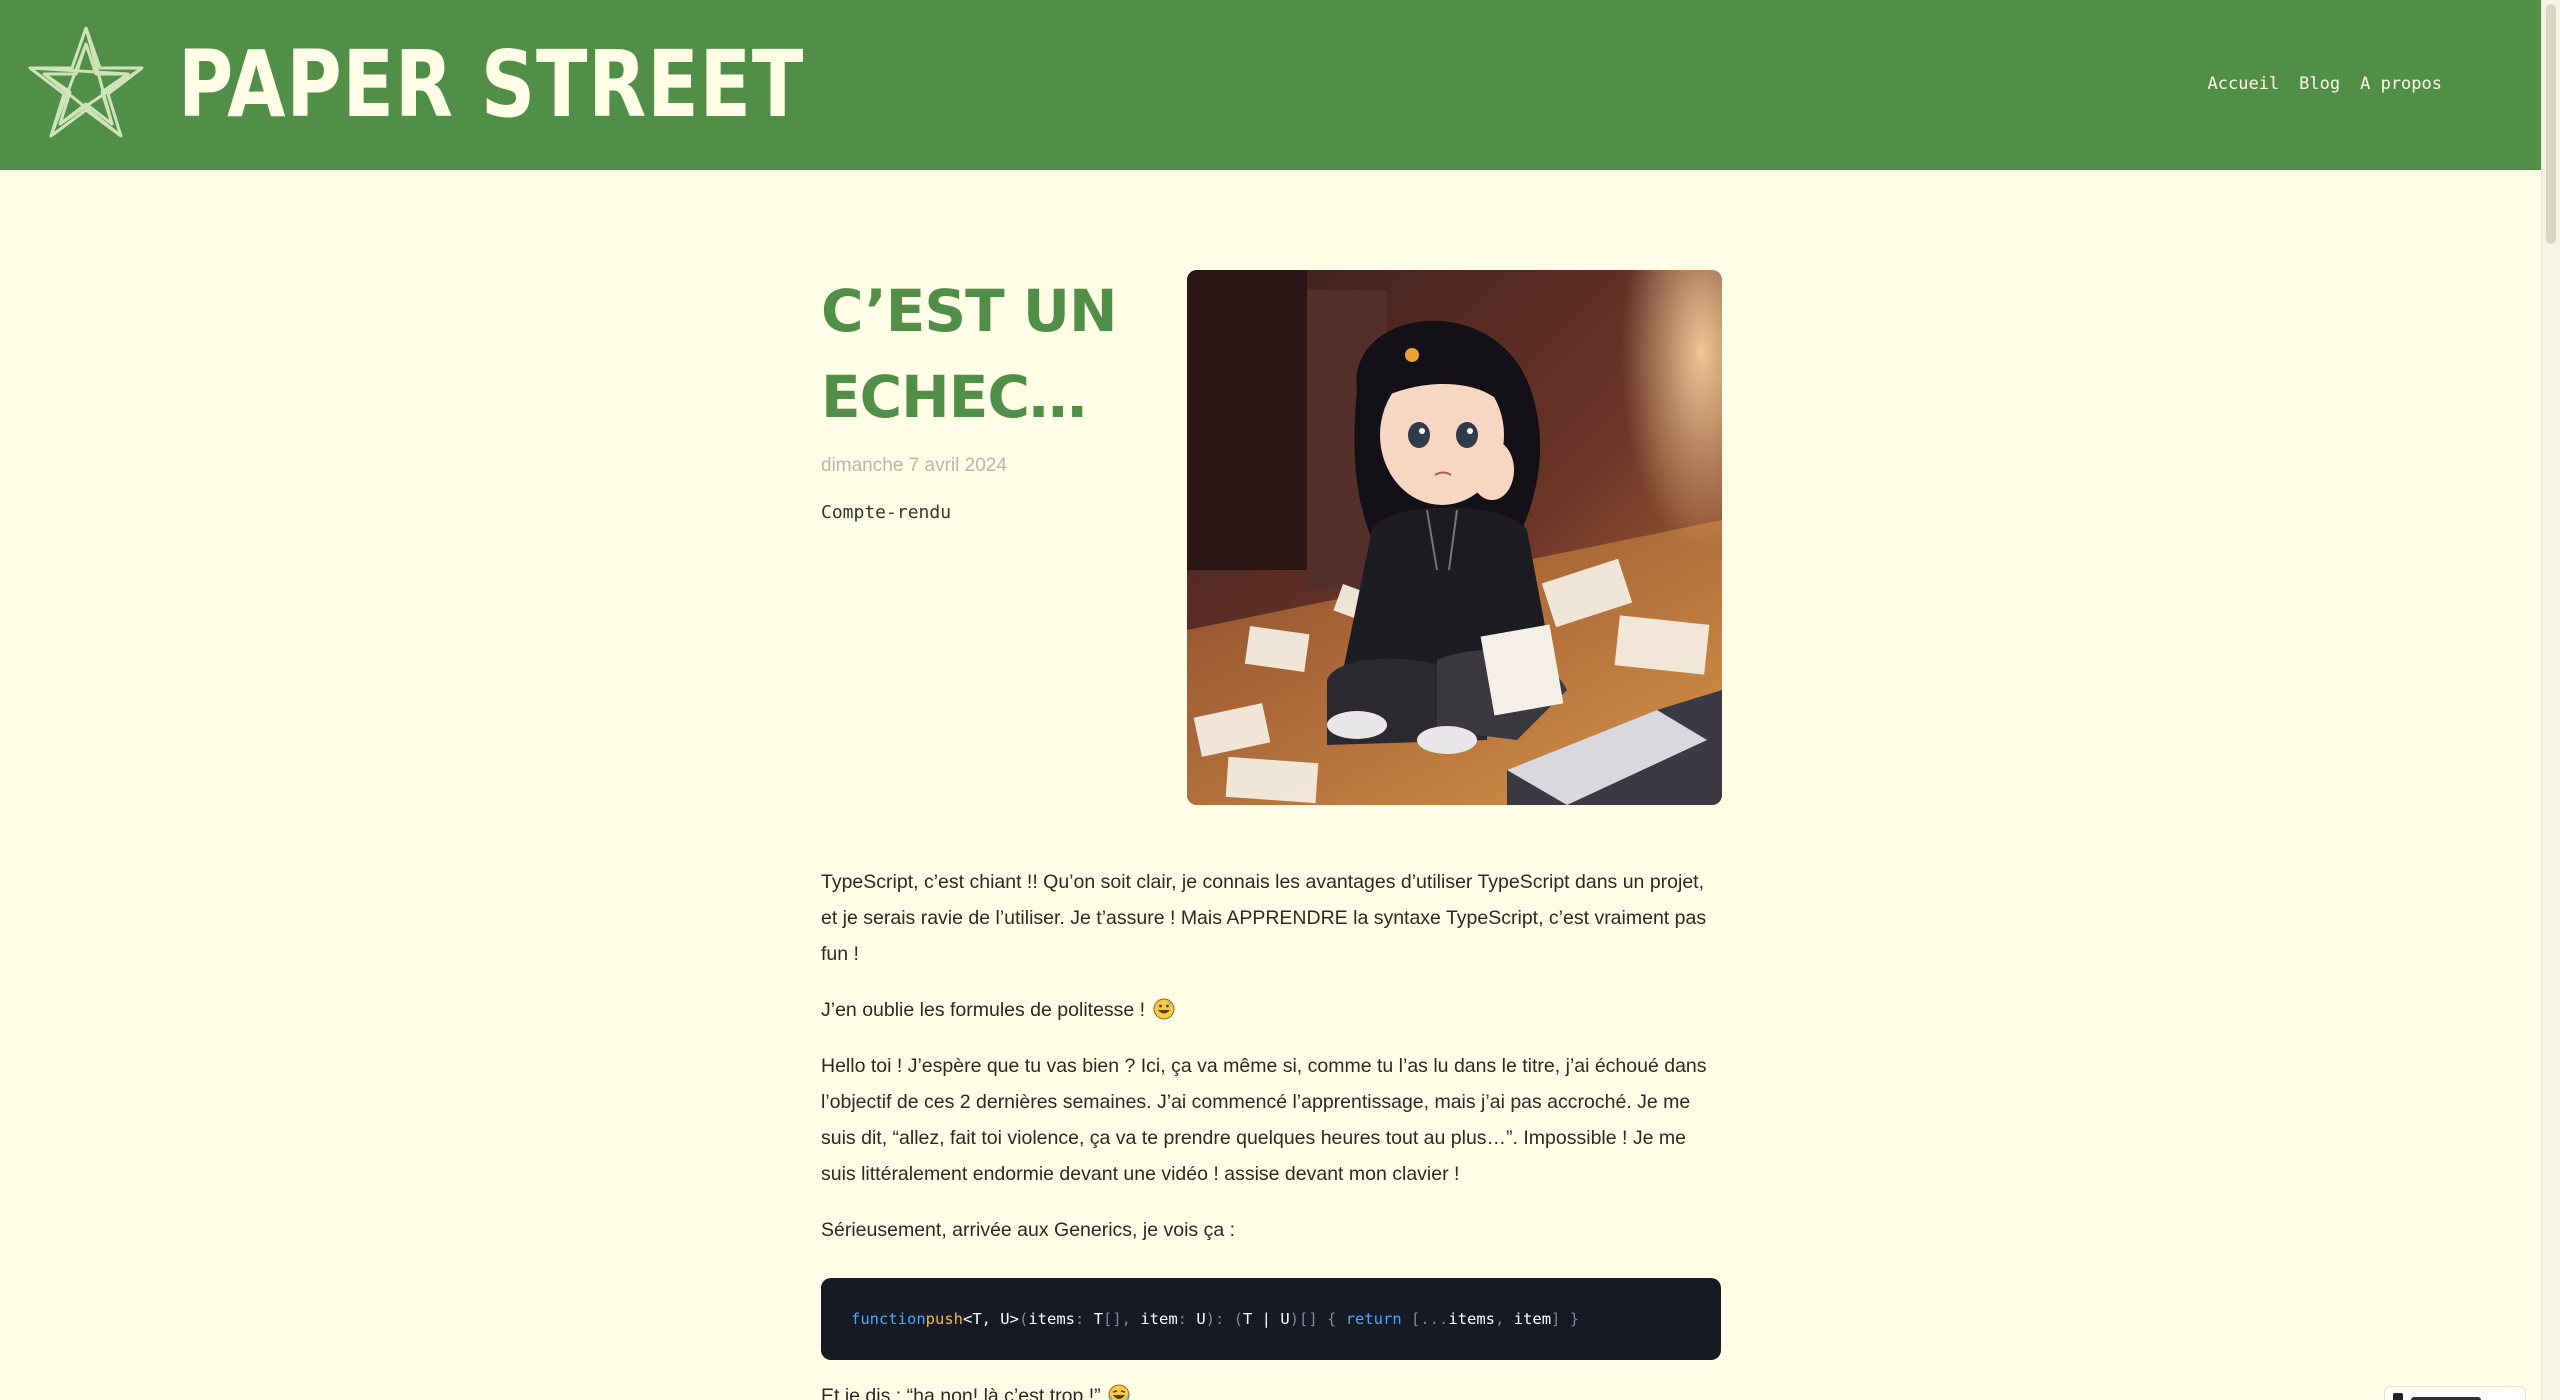  What do you see at coordinates (990, 1319) in the screenshot?
I see `code-generics: <T, U>` at bounding box center [990, 1319].